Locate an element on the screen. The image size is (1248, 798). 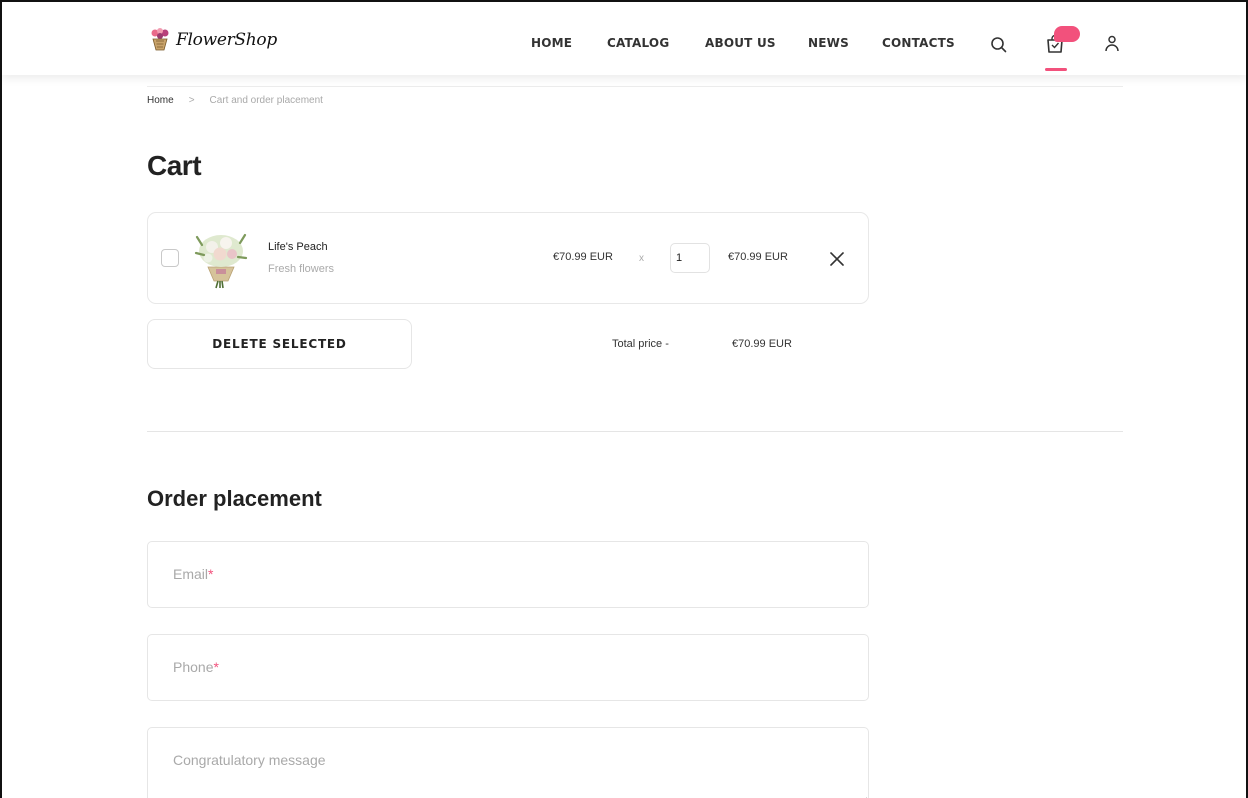
breadcrumb-current: Cart and order placement is located at coordinates (266, 100).